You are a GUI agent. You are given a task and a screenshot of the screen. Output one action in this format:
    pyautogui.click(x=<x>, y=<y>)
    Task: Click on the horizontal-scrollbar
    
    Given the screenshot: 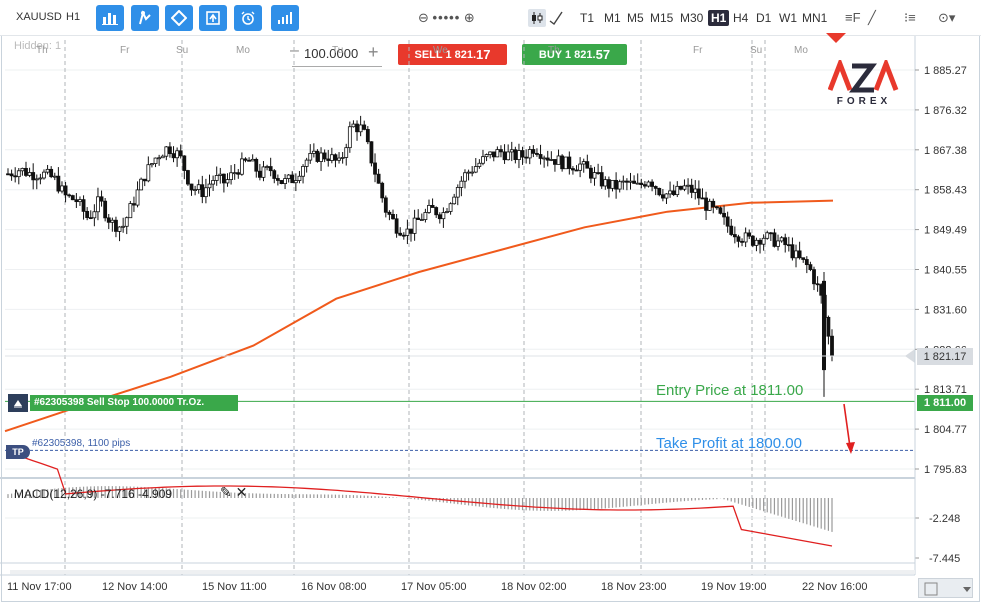 What is the action you would take?
    pyautogui.click(x=462, y=572)
    